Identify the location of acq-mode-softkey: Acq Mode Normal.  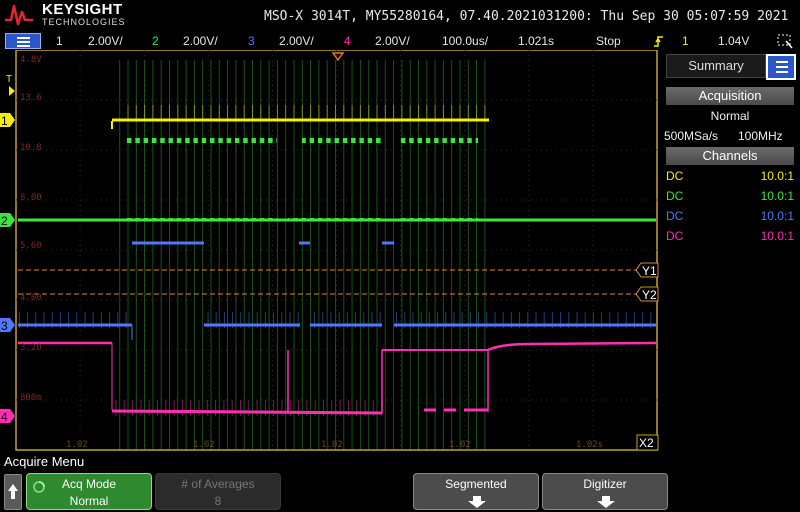
(89, 491).